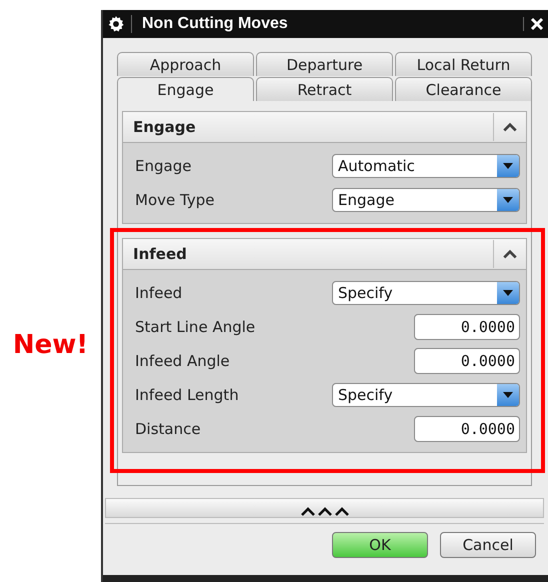 This screenshot has width=548, height=582. I want to click on field-label: Start Line Angle, so click(195, 327).